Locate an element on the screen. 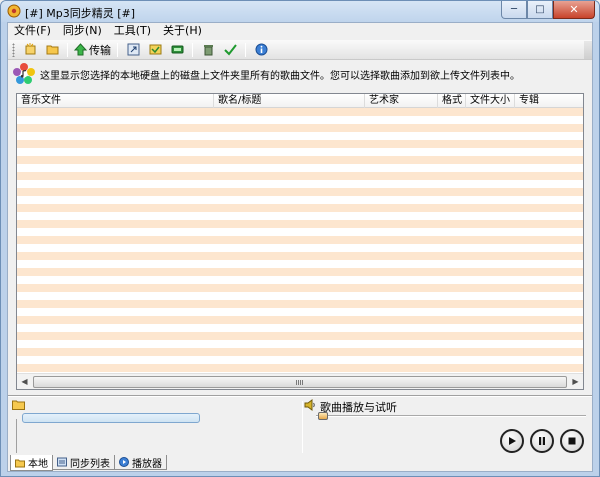 The width and height of the screenshot is (600, 477). check-icon is located at coordinates (230, 50).